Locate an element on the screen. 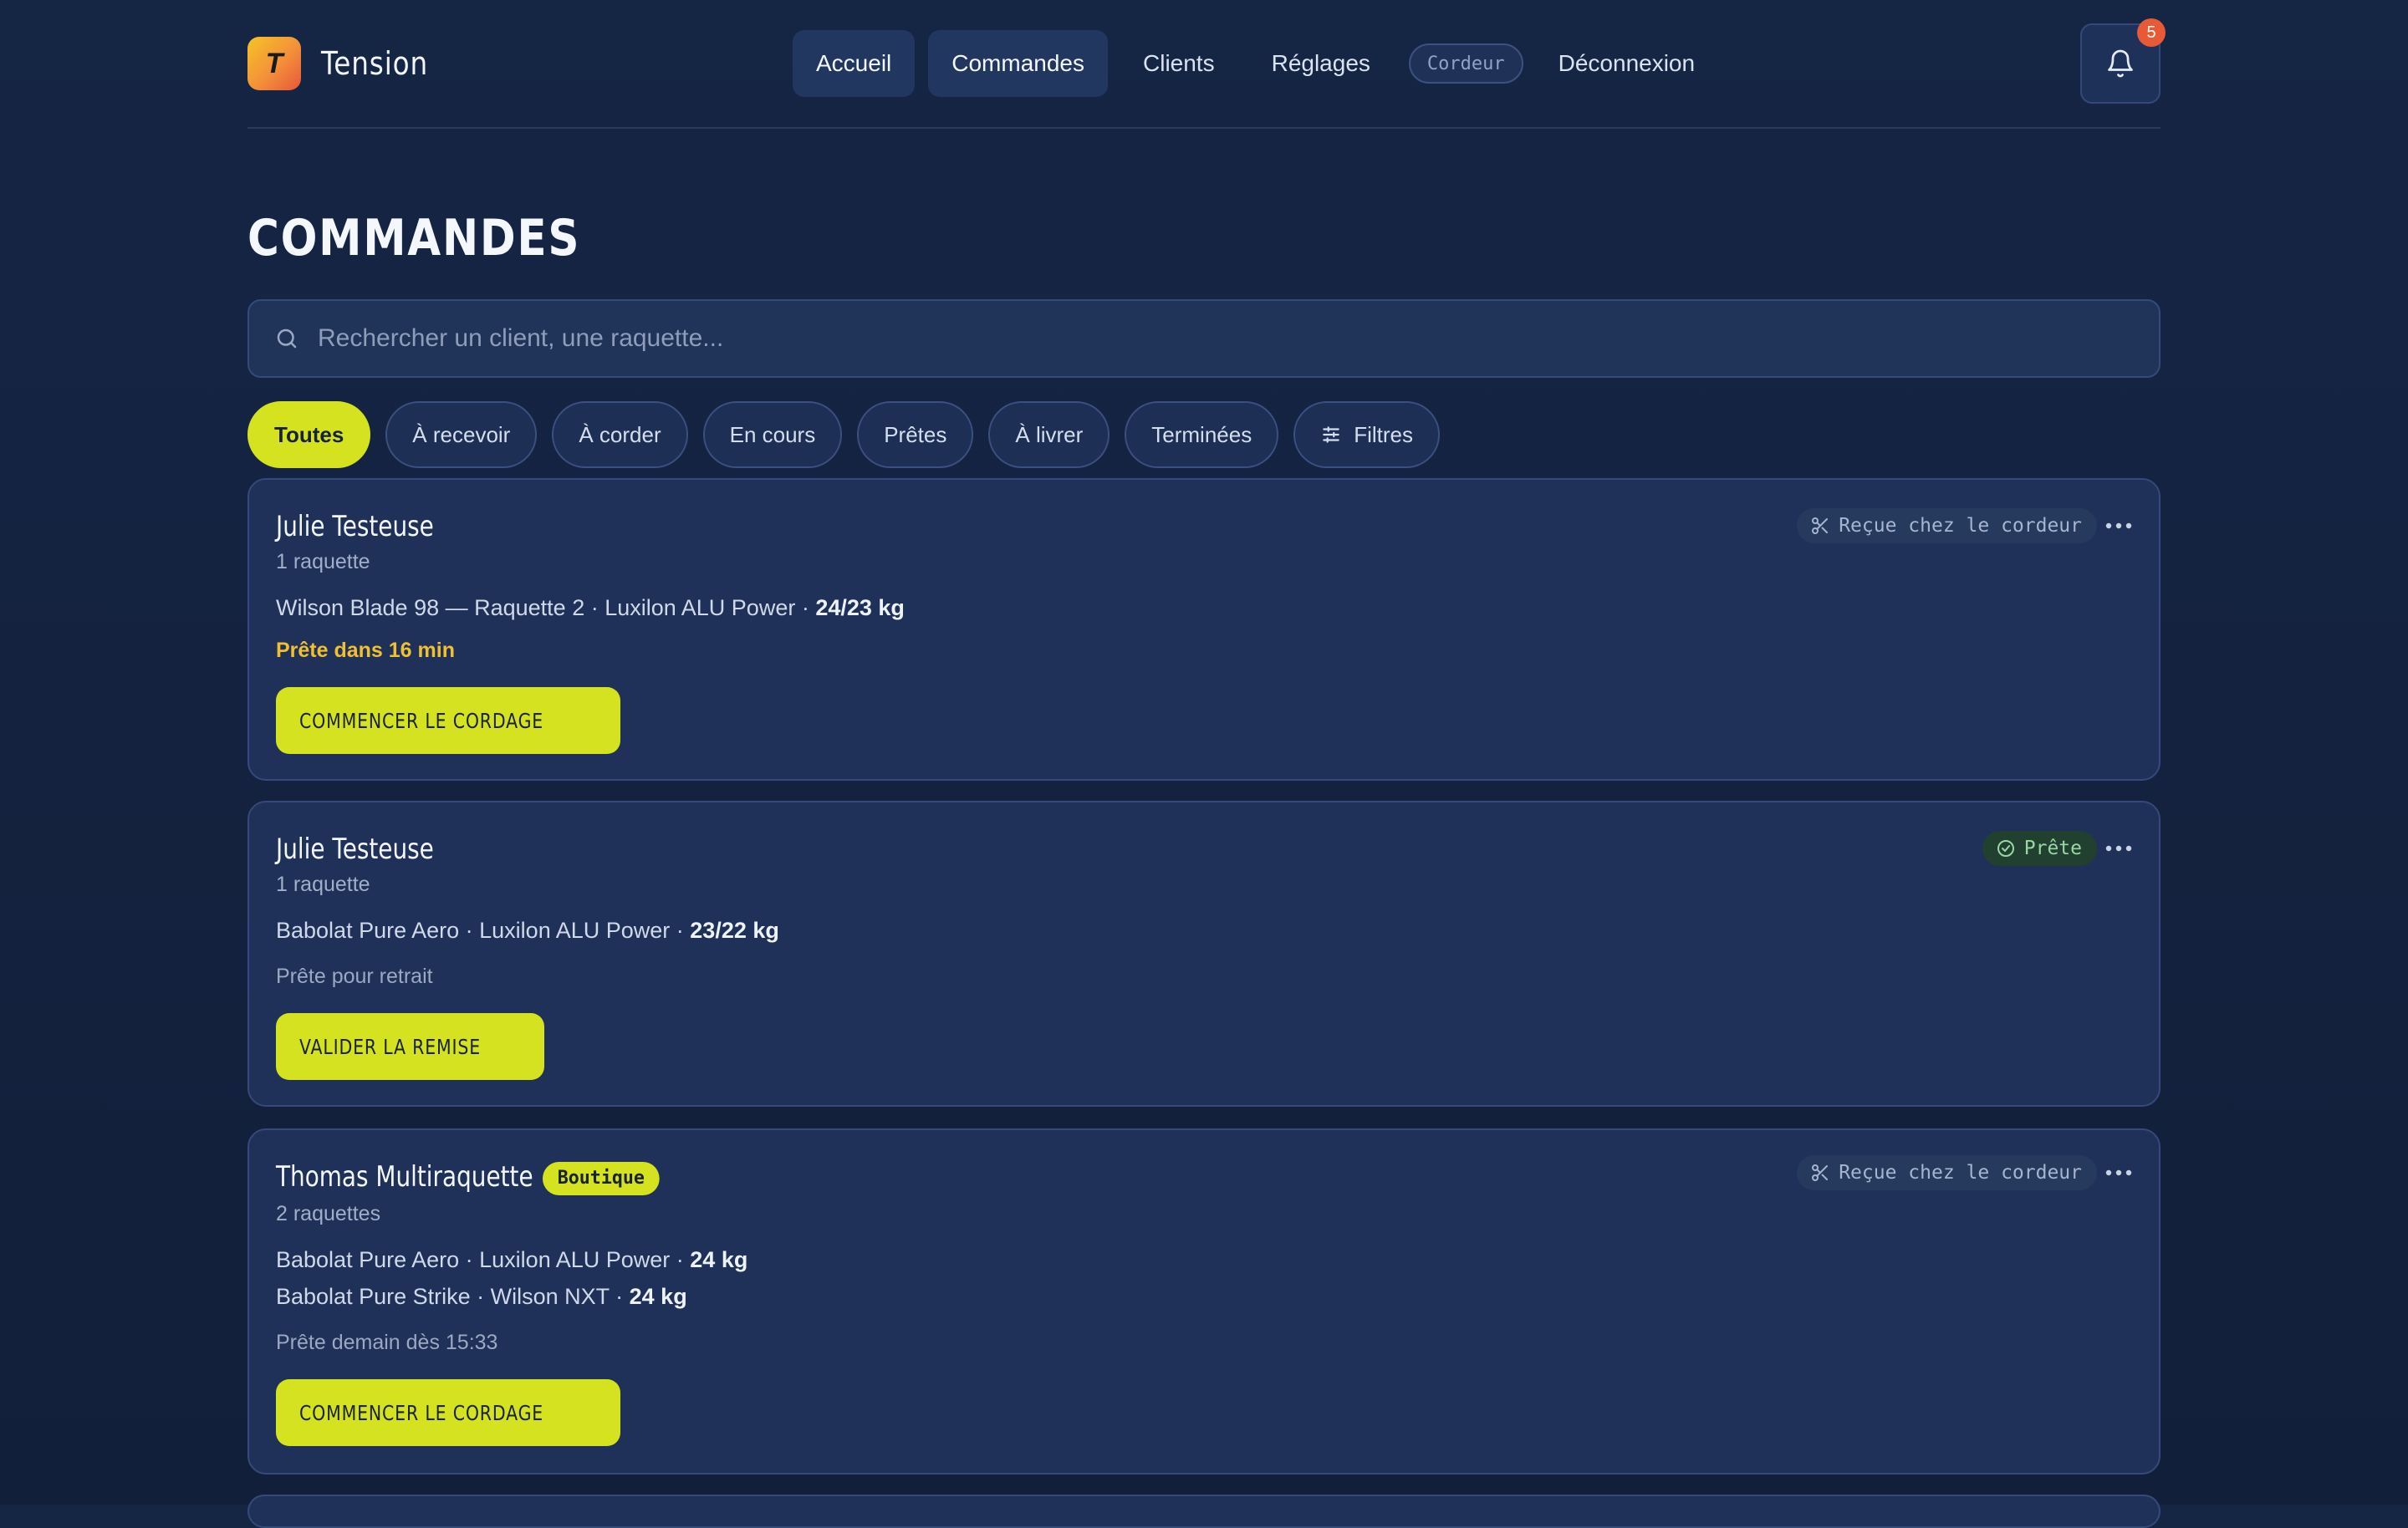 This screenshot has height=1528, width=2408. brand: T Tension is located at coordinates (346, 64).